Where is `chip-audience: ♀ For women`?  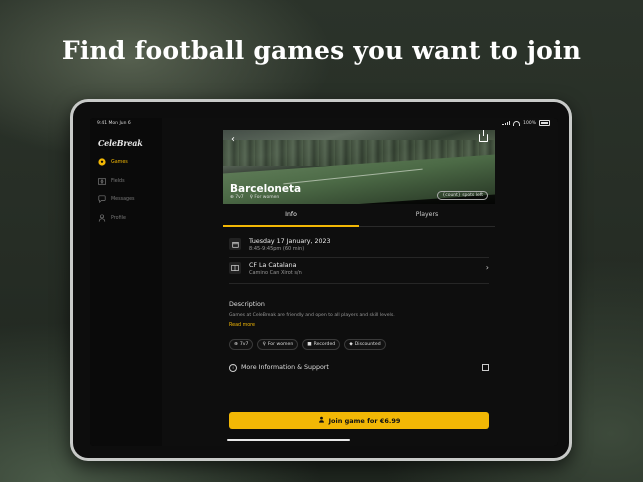 chip-audience: ♀ For women is located at coordinates (278, 344).